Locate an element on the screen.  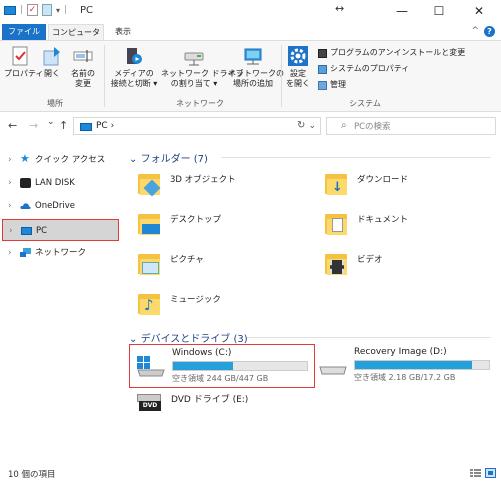
rename-label-2: 変更 is located at coordinates (83, 83).